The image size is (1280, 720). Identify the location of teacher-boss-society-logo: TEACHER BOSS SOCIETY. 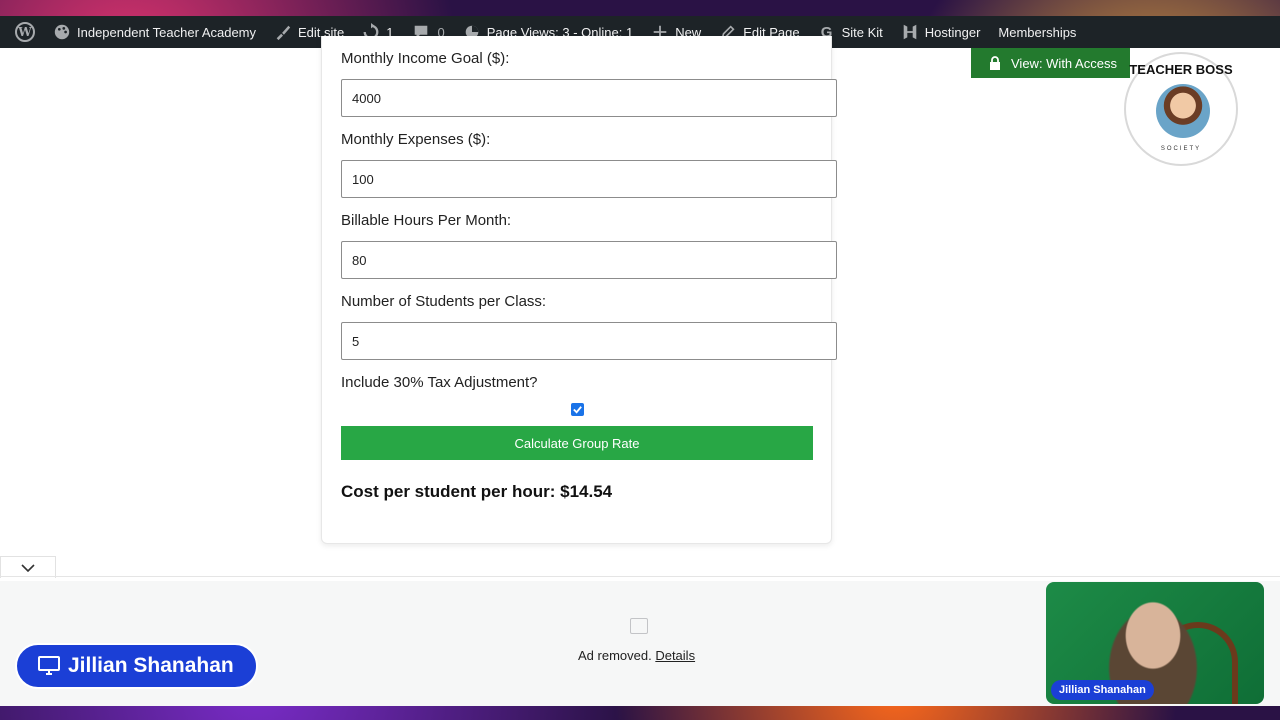
(1181, 109).